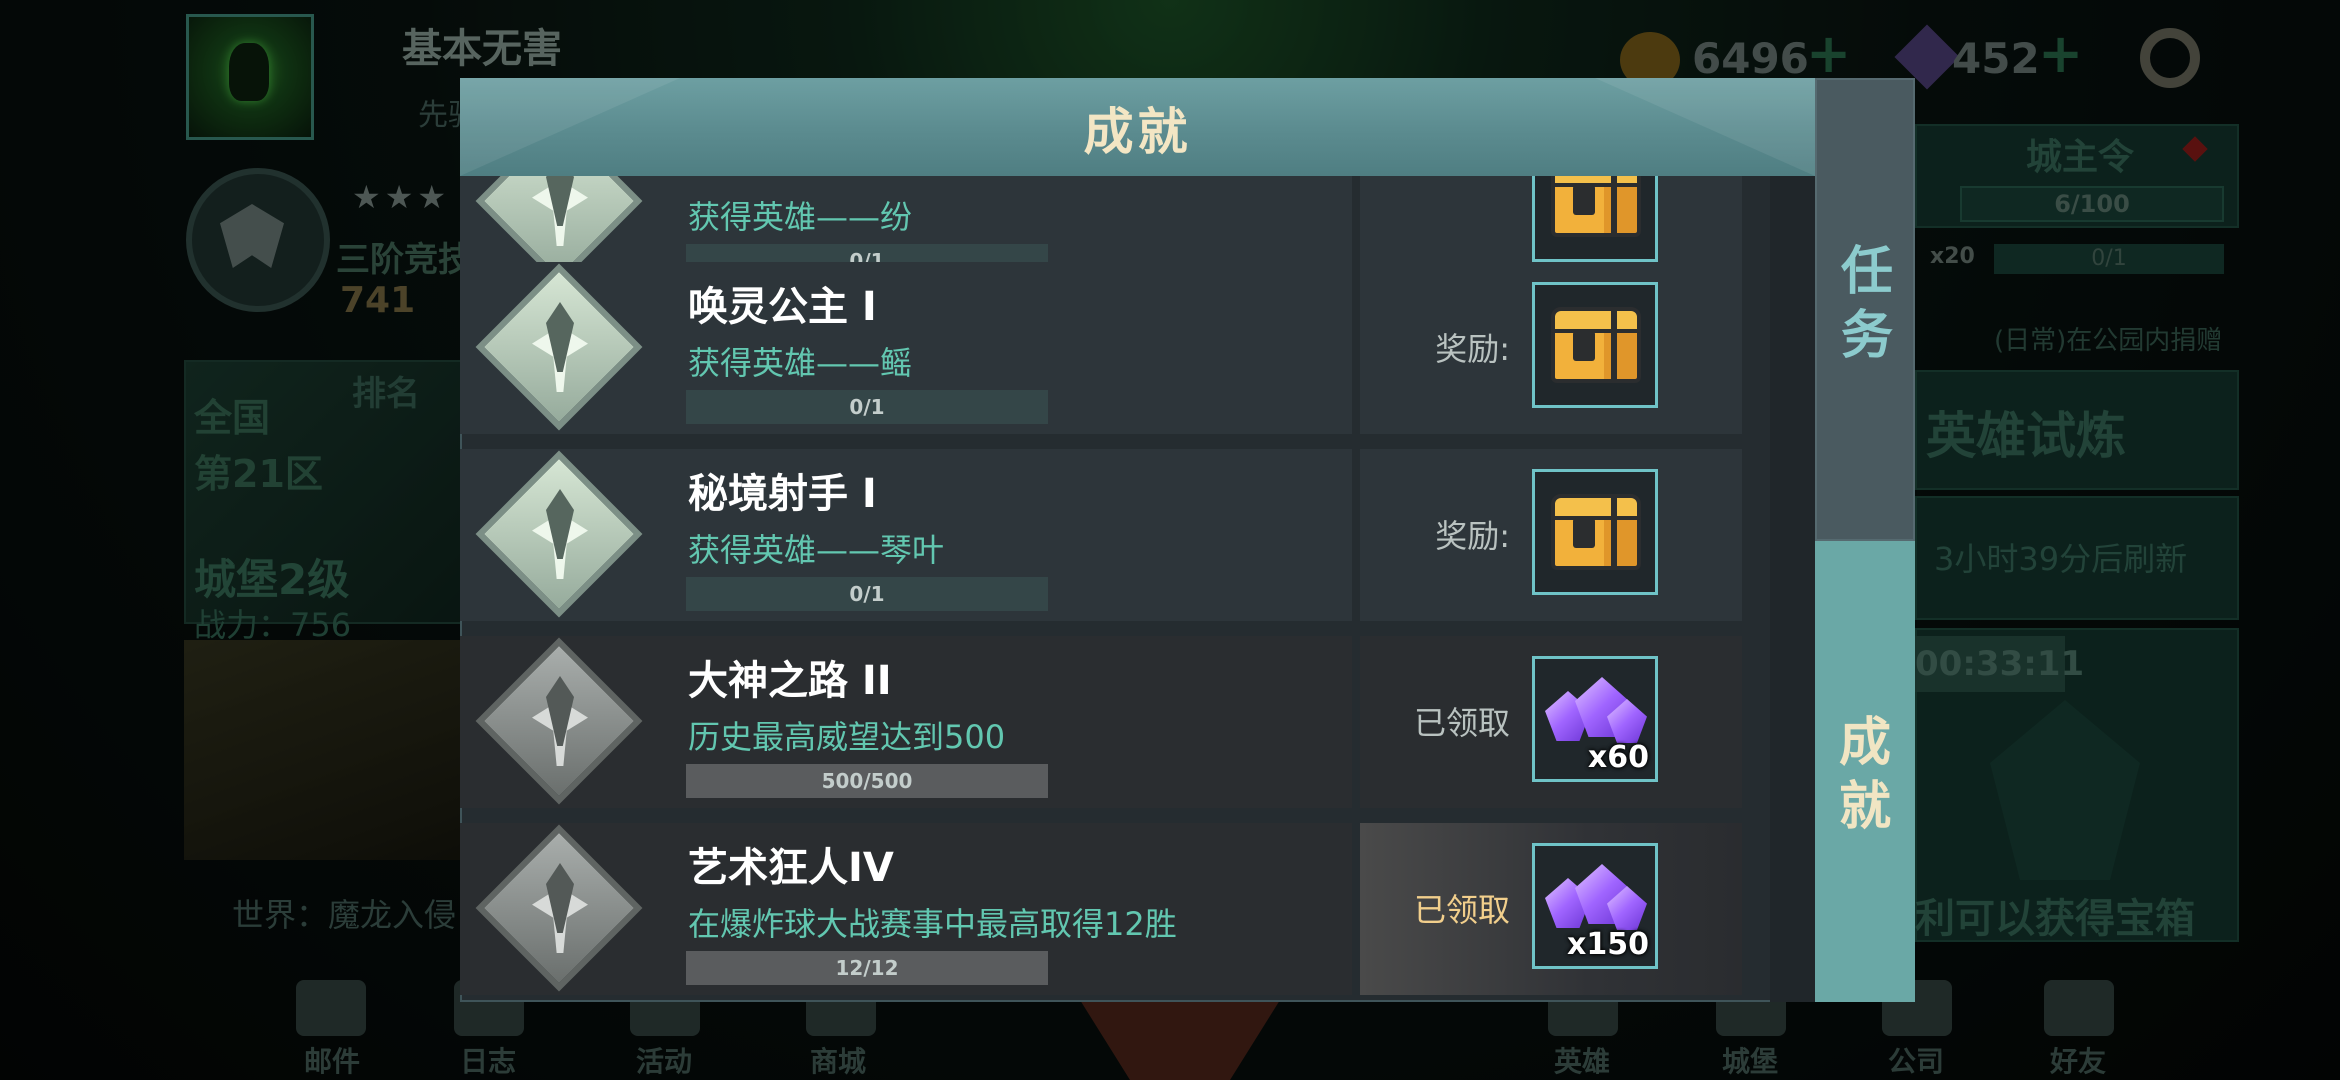 The width and height of the screenshot is (2340, 1080). Describe the element at coordinates (1101, 722) in the screenshot. I see `achievement-row: 大神之路 II 历史最高威望达到500 500/500 已领取 x60` at that location.